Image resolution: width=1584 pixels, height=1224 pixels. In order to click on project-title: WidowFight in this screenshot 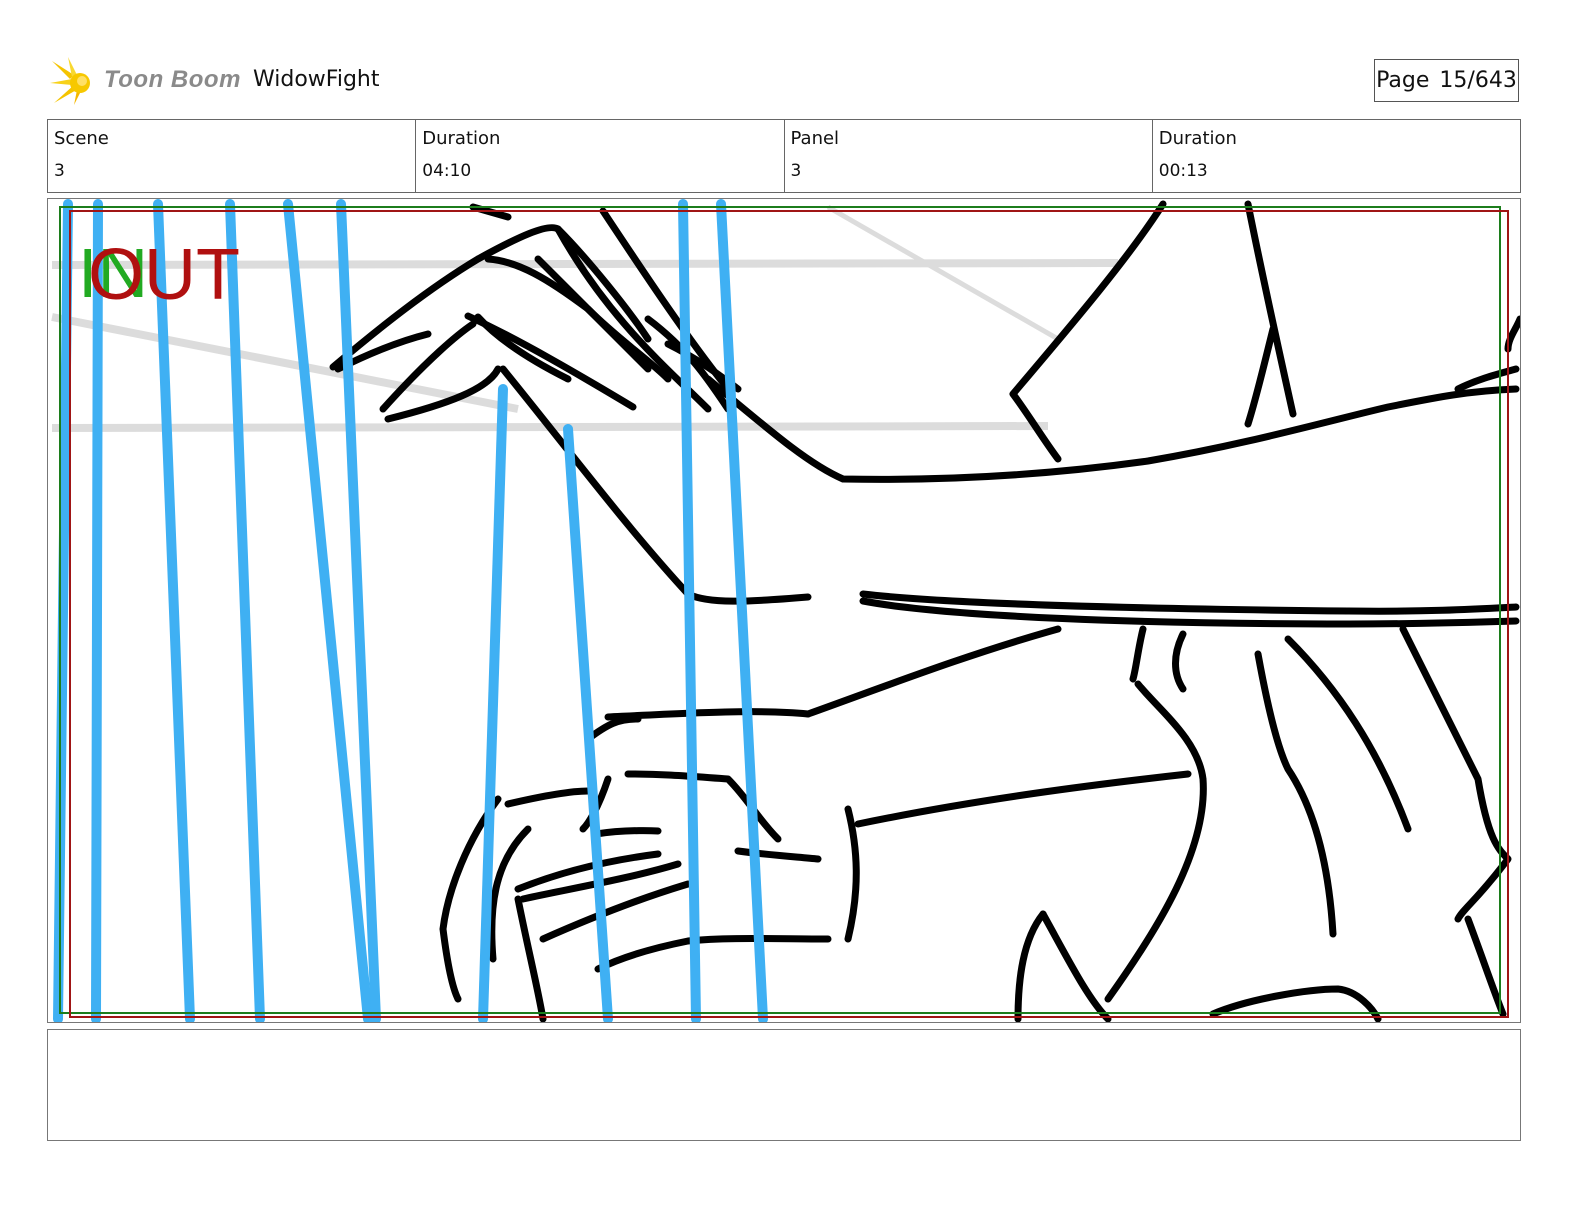, I will do `click(316, 79)`.